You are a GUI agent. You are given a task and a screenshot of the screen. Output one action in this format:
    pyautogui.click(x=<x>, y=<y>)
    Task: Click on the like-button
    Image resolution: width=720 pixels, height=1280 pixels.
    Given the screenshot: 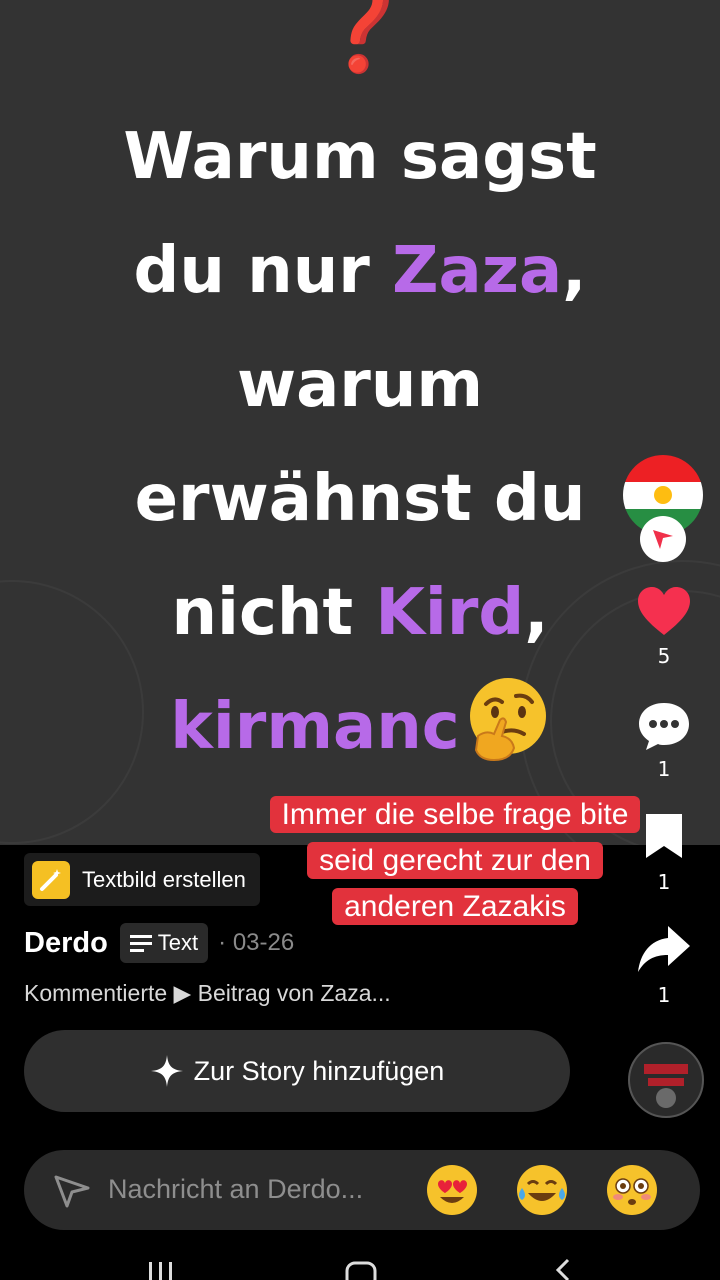 What is the action you would take?
    pyautogui.click(x=664, y=611)
    